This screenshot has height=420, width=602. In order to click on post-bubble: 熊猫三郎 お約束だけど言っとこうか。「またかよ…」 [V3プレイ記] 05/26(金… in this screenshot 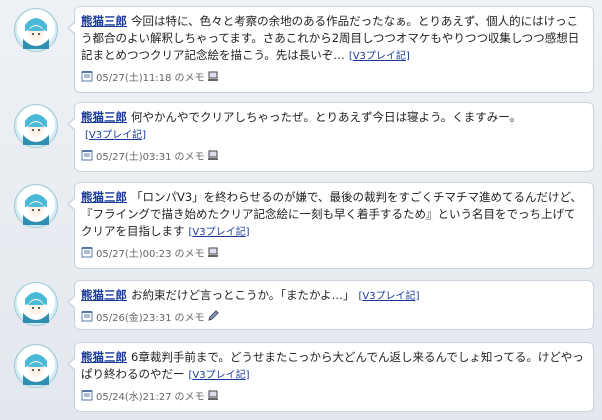, I will do `click(330, 305)`.